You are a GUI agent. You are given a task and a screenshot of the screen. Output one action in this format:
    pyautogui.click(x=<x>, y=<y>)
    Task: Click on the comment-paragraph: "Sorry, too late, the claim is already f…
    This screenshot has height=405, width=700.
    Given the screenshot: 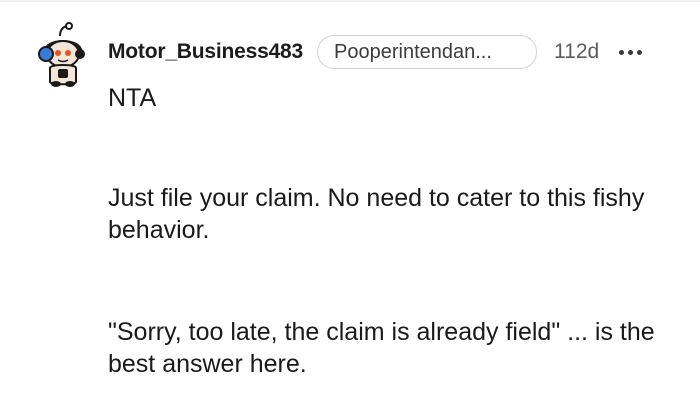 What is the action you would take?
    pyautogui.click(x=381, y=348)
    